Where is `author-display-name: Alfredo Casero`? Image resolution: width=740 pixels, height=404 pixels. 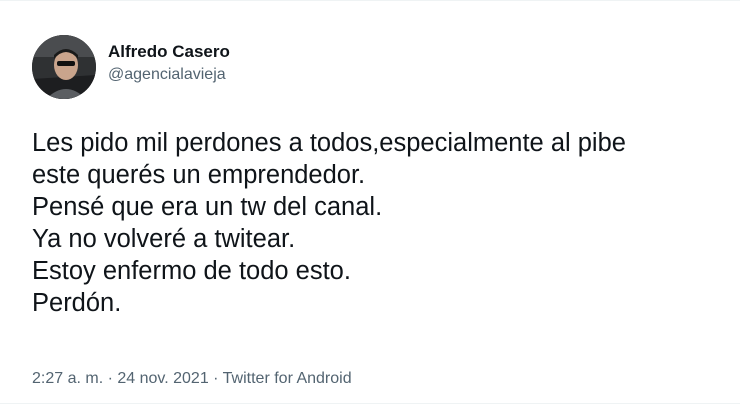
author-display-name: Alfredo Casero is located at coordinates (169, 52).